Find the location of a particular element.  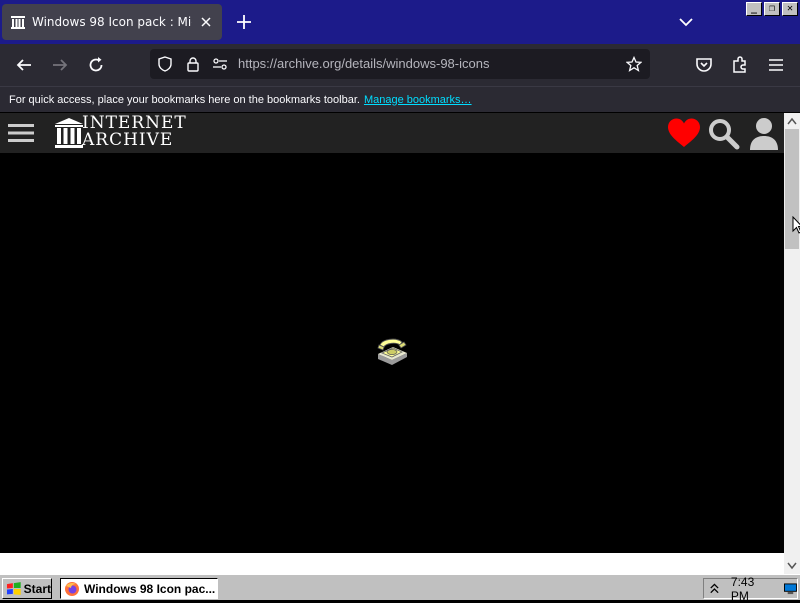

hamburger-menu-icon is located at coordinates (21, 133).